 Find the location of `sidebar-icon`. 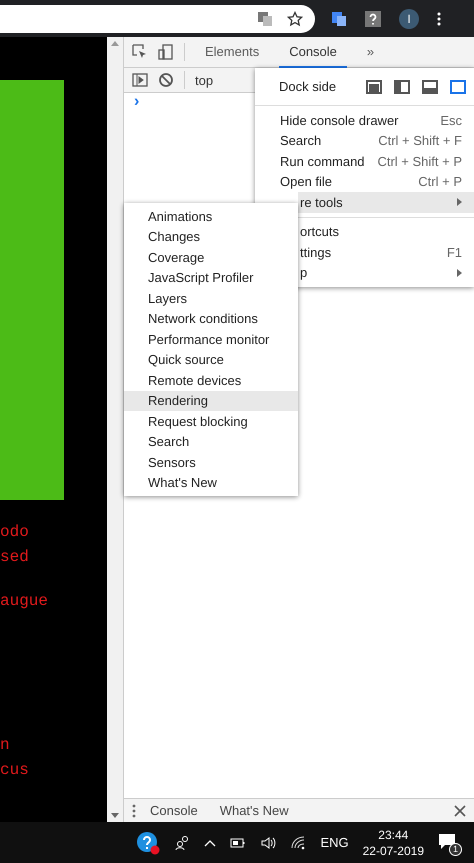

sidebar-icon is located at coordinates (140, 80).